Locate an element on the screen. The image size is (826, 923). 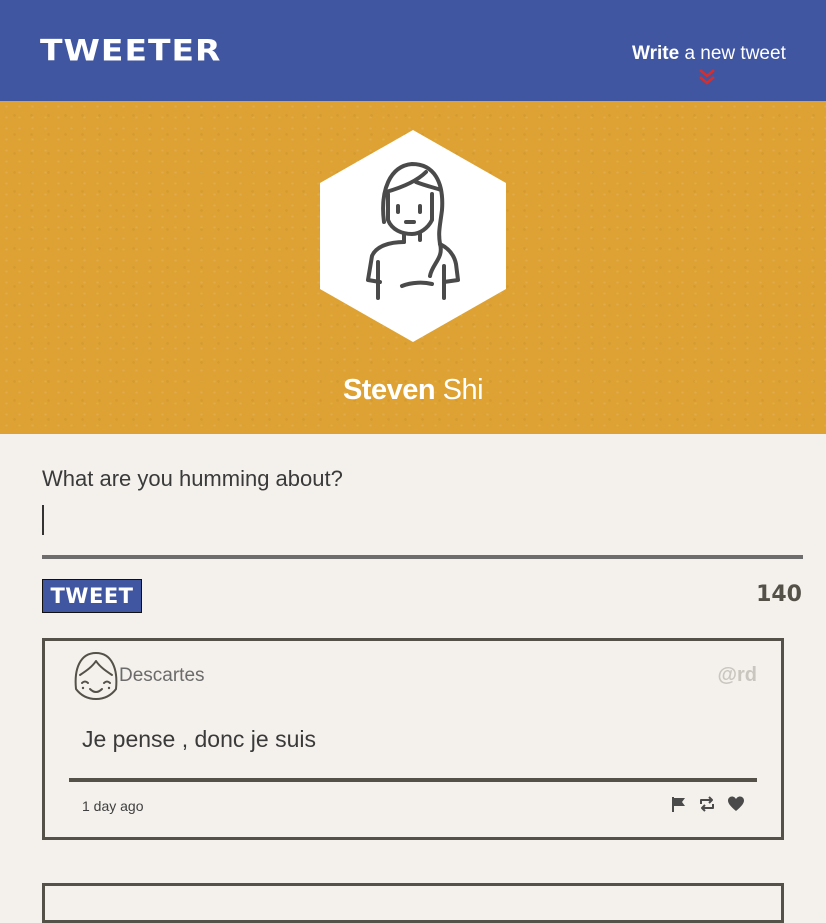
compose-link-rest: a new tweet is located at coordinates (732, 53).